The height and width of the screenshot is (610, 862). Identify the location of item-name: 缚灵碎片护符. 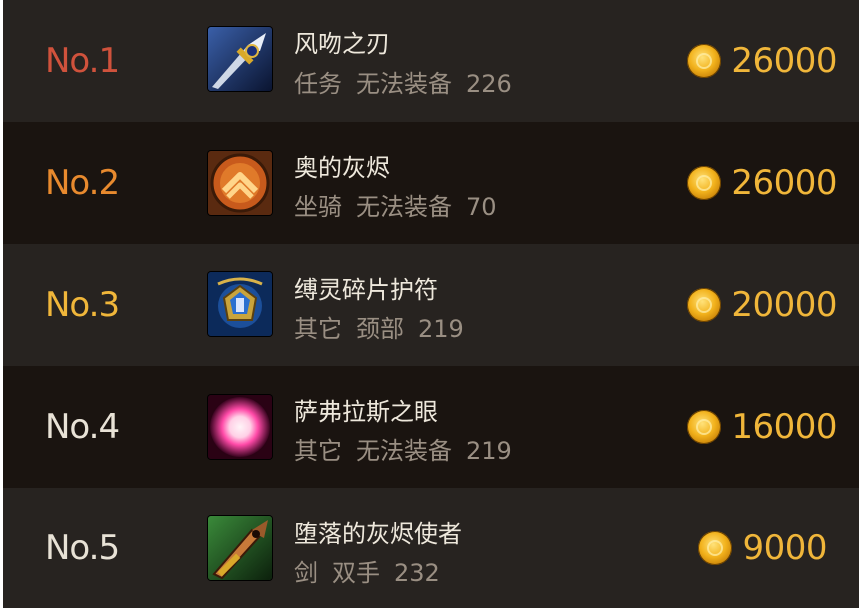
(366, 287).